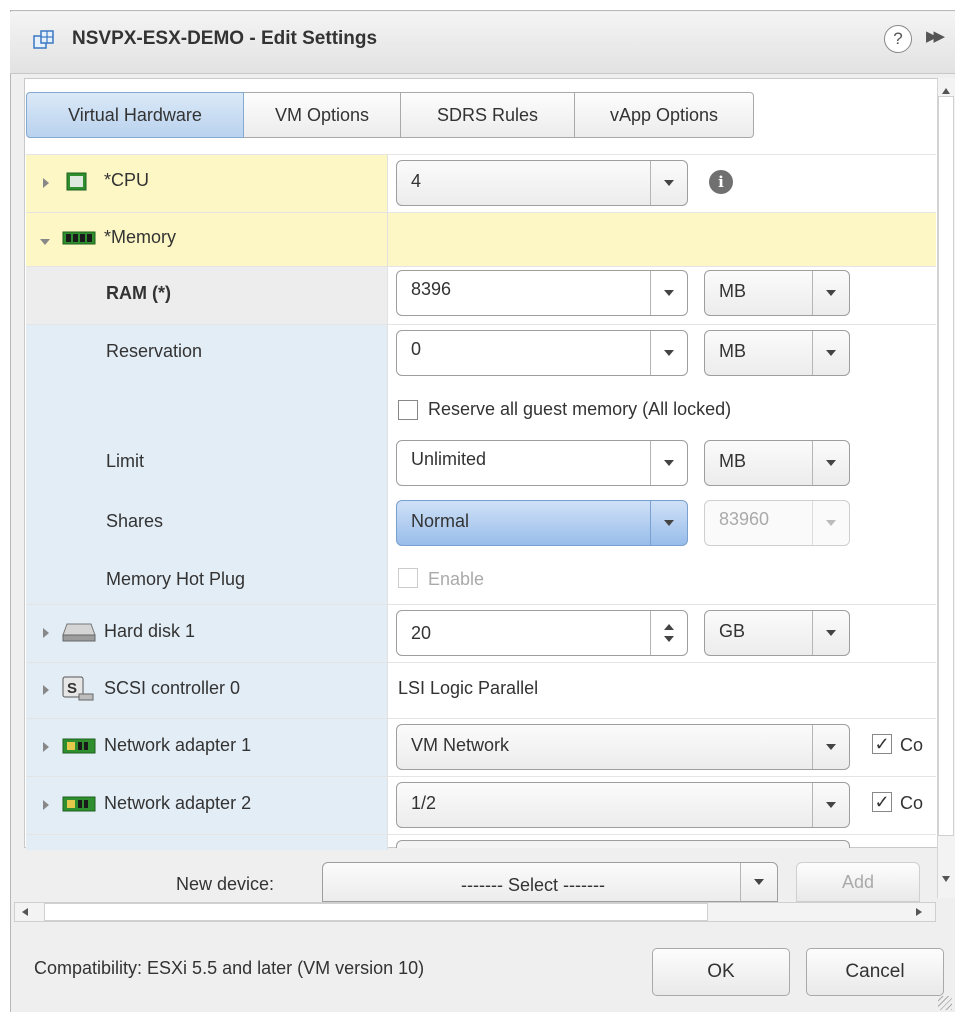  What do you see at coordinates (732, 351) in the screenshot?
I see `reservation-unit-value: MB` at bounding box center [732, 351].